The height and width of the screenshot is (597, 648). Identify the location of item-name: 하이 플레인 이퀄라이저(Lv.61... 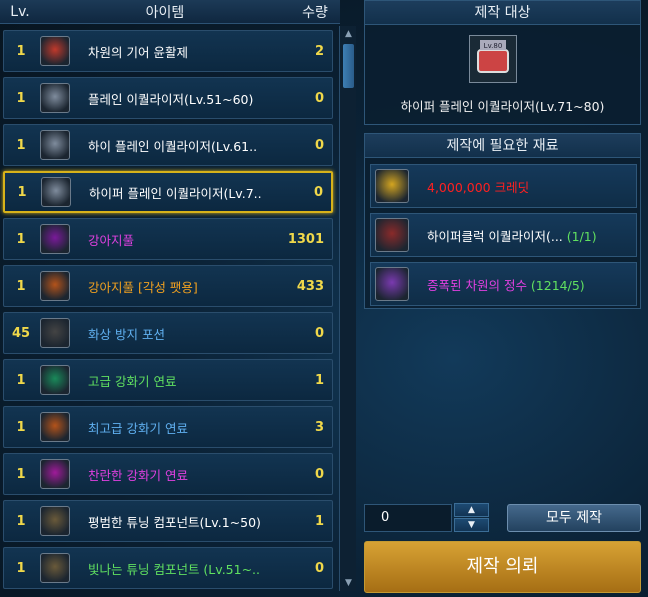
(173, 146).